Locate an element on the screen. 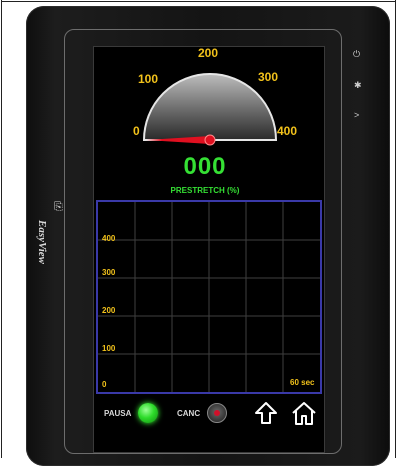  gauge-label-100: 100 is located at coordinates (148, 79).